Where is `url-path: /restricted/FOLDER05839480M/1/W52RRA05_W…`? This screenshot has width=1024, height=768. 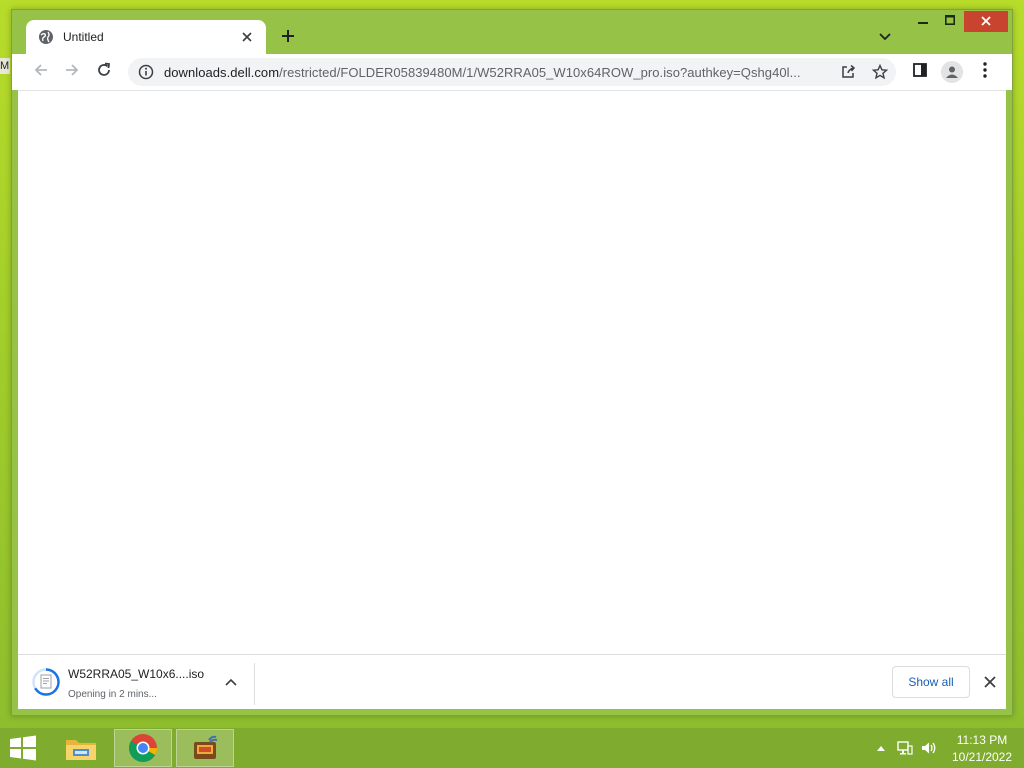 url-path: /restricted/FOLDER05839480M/1/W52RRA05_W… is located at coordinates (540, 72).